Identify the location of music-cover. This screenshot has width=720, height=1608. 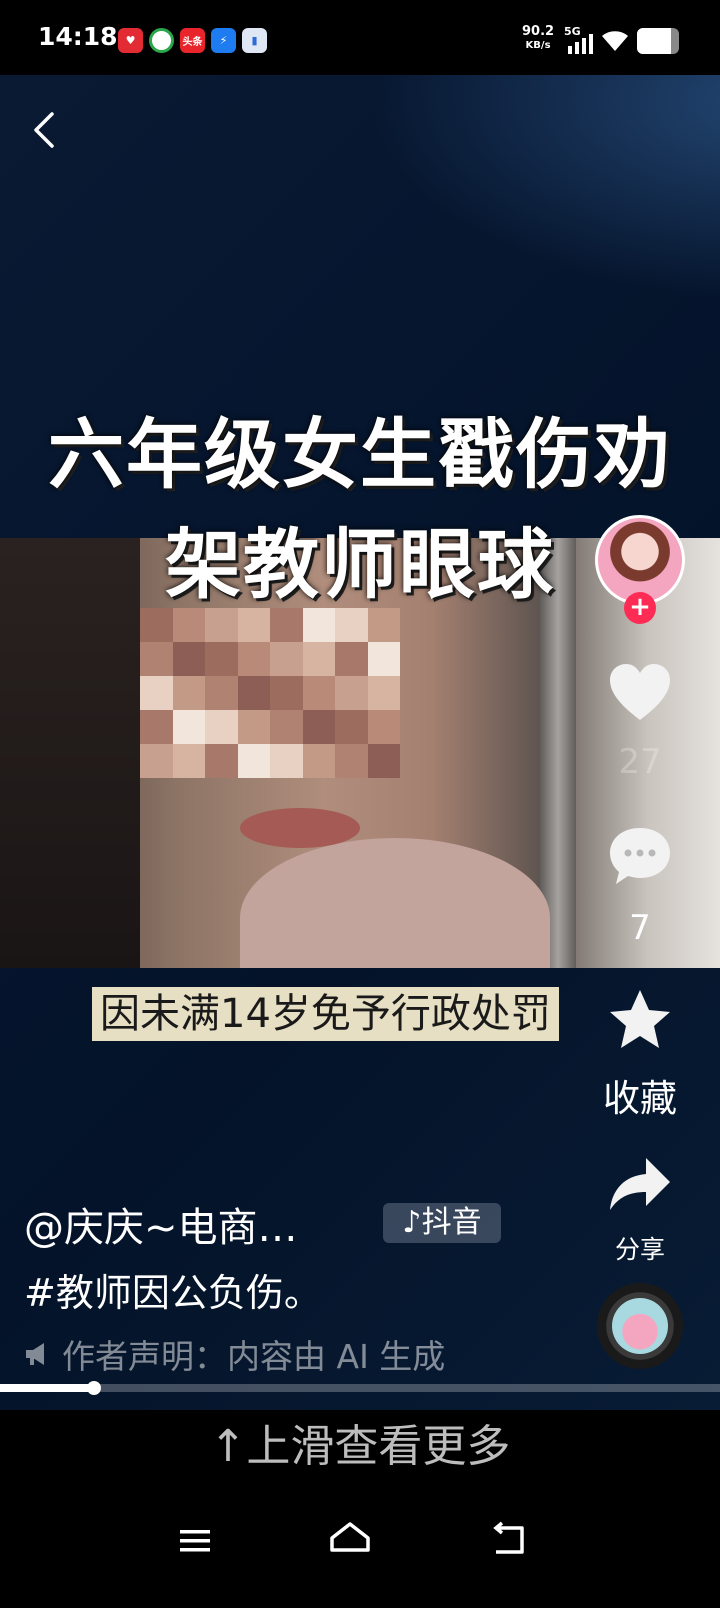
(640, 1326).